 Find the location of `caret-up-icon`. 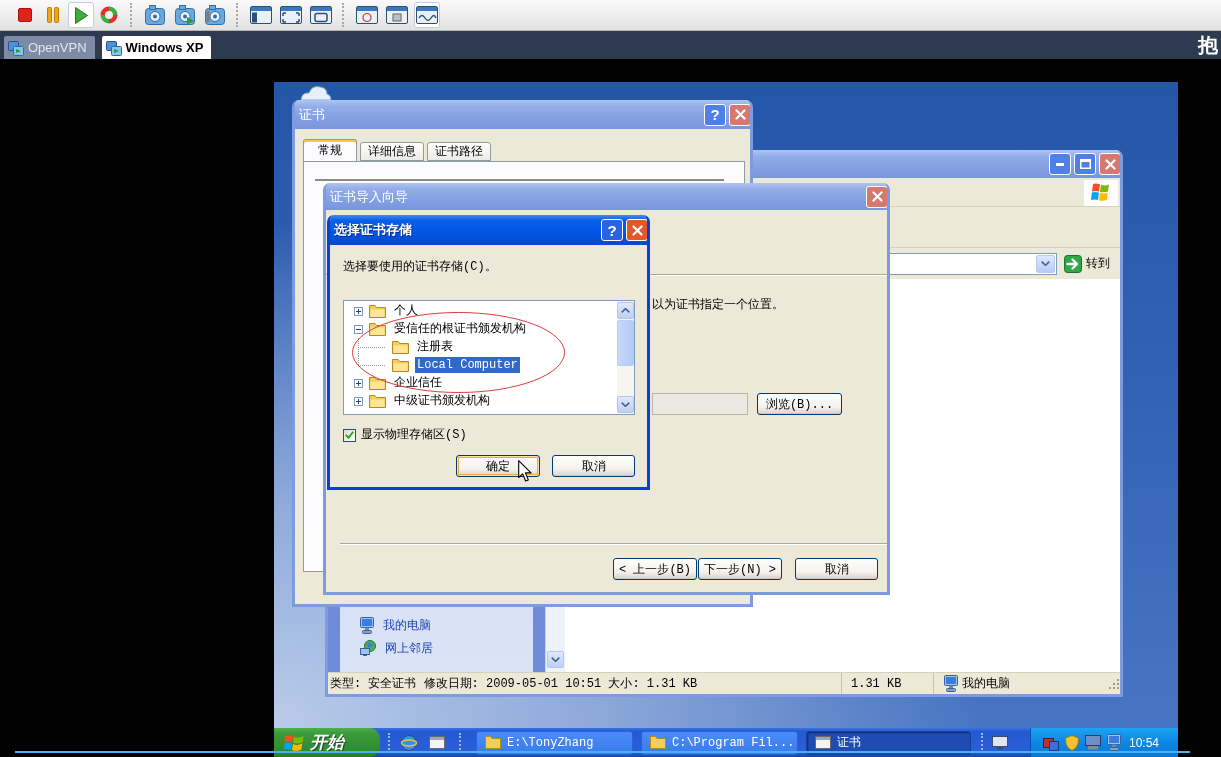

caret-up-icon is located at coordinates (625, 310).